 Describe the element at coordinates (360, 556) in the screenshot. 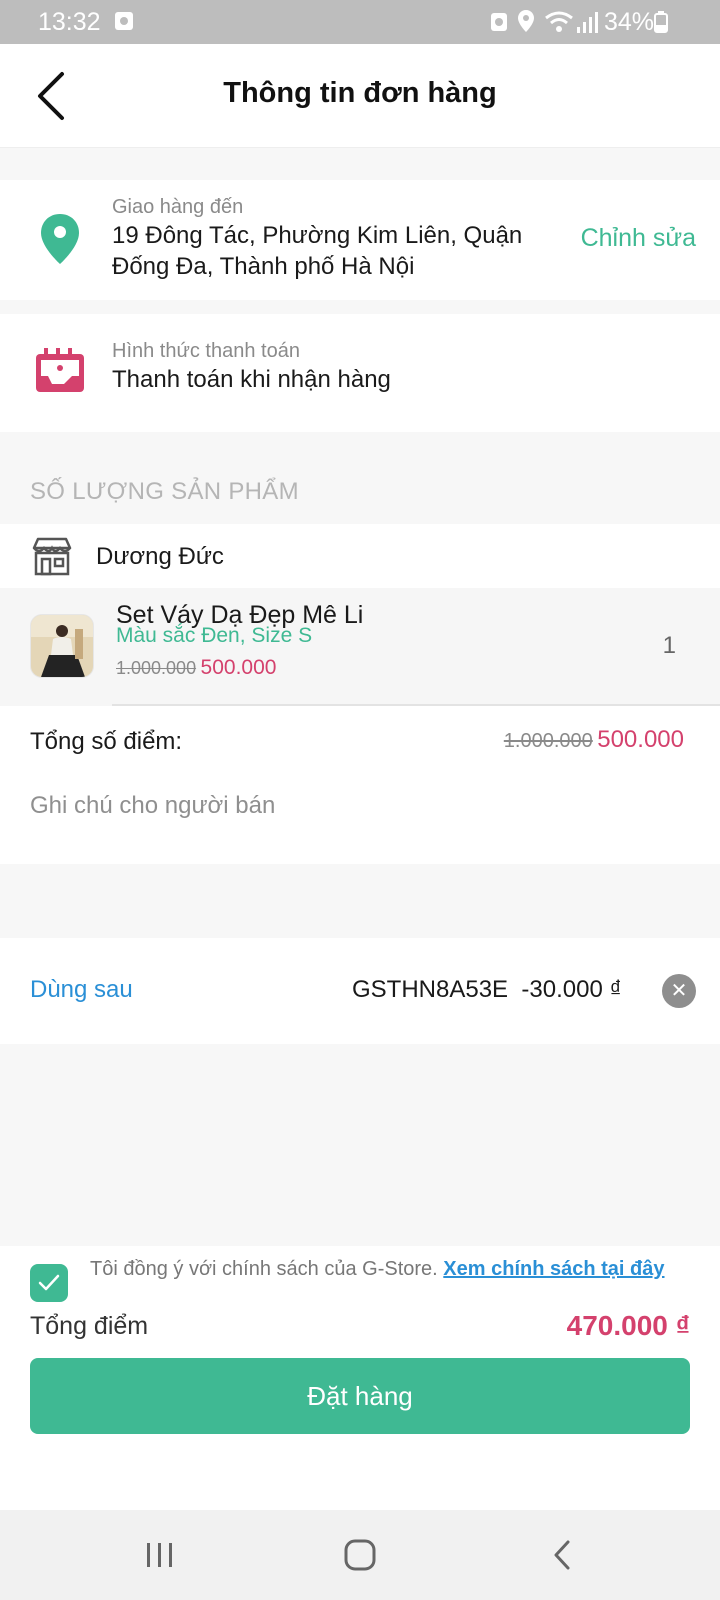

I see `shop-row: Dương Đức` at that location.